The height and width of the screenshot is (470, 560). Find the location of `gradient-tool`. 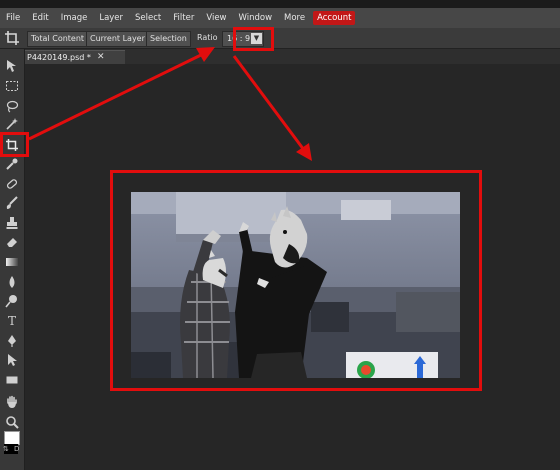

gradient-tool is located at coordinates (12, 262).